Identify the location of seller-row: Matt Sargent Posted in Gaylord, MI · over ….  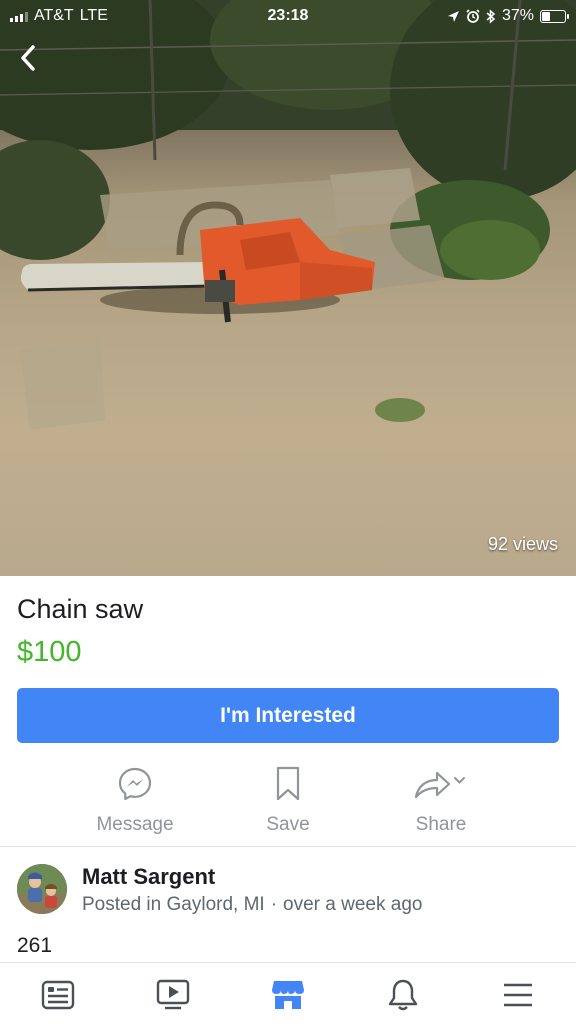
(288, 895).